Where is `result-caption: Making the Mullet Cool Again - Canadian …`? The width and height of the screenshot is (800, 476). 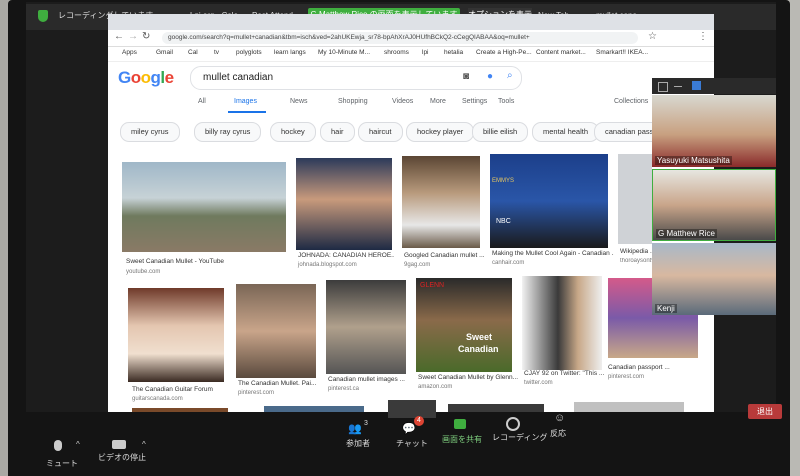
result-caption: Making the Mullet Cool Again - Canadian … is located at coordinates (553, 253).